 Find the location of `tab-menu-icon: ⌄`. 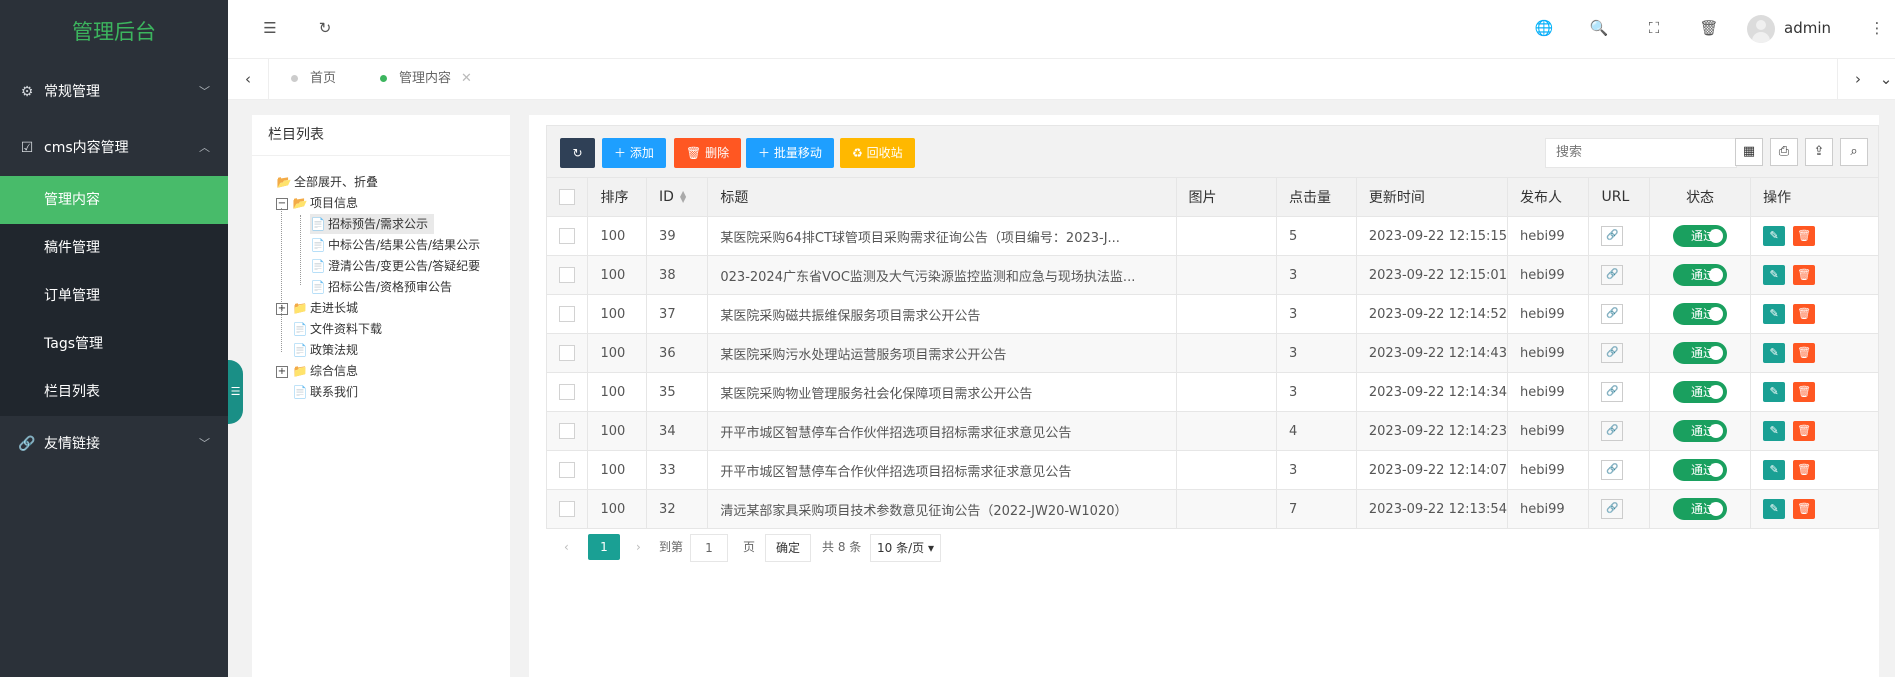

tab-menu-icon: ⌄ is located at coordinates (1886, 79).